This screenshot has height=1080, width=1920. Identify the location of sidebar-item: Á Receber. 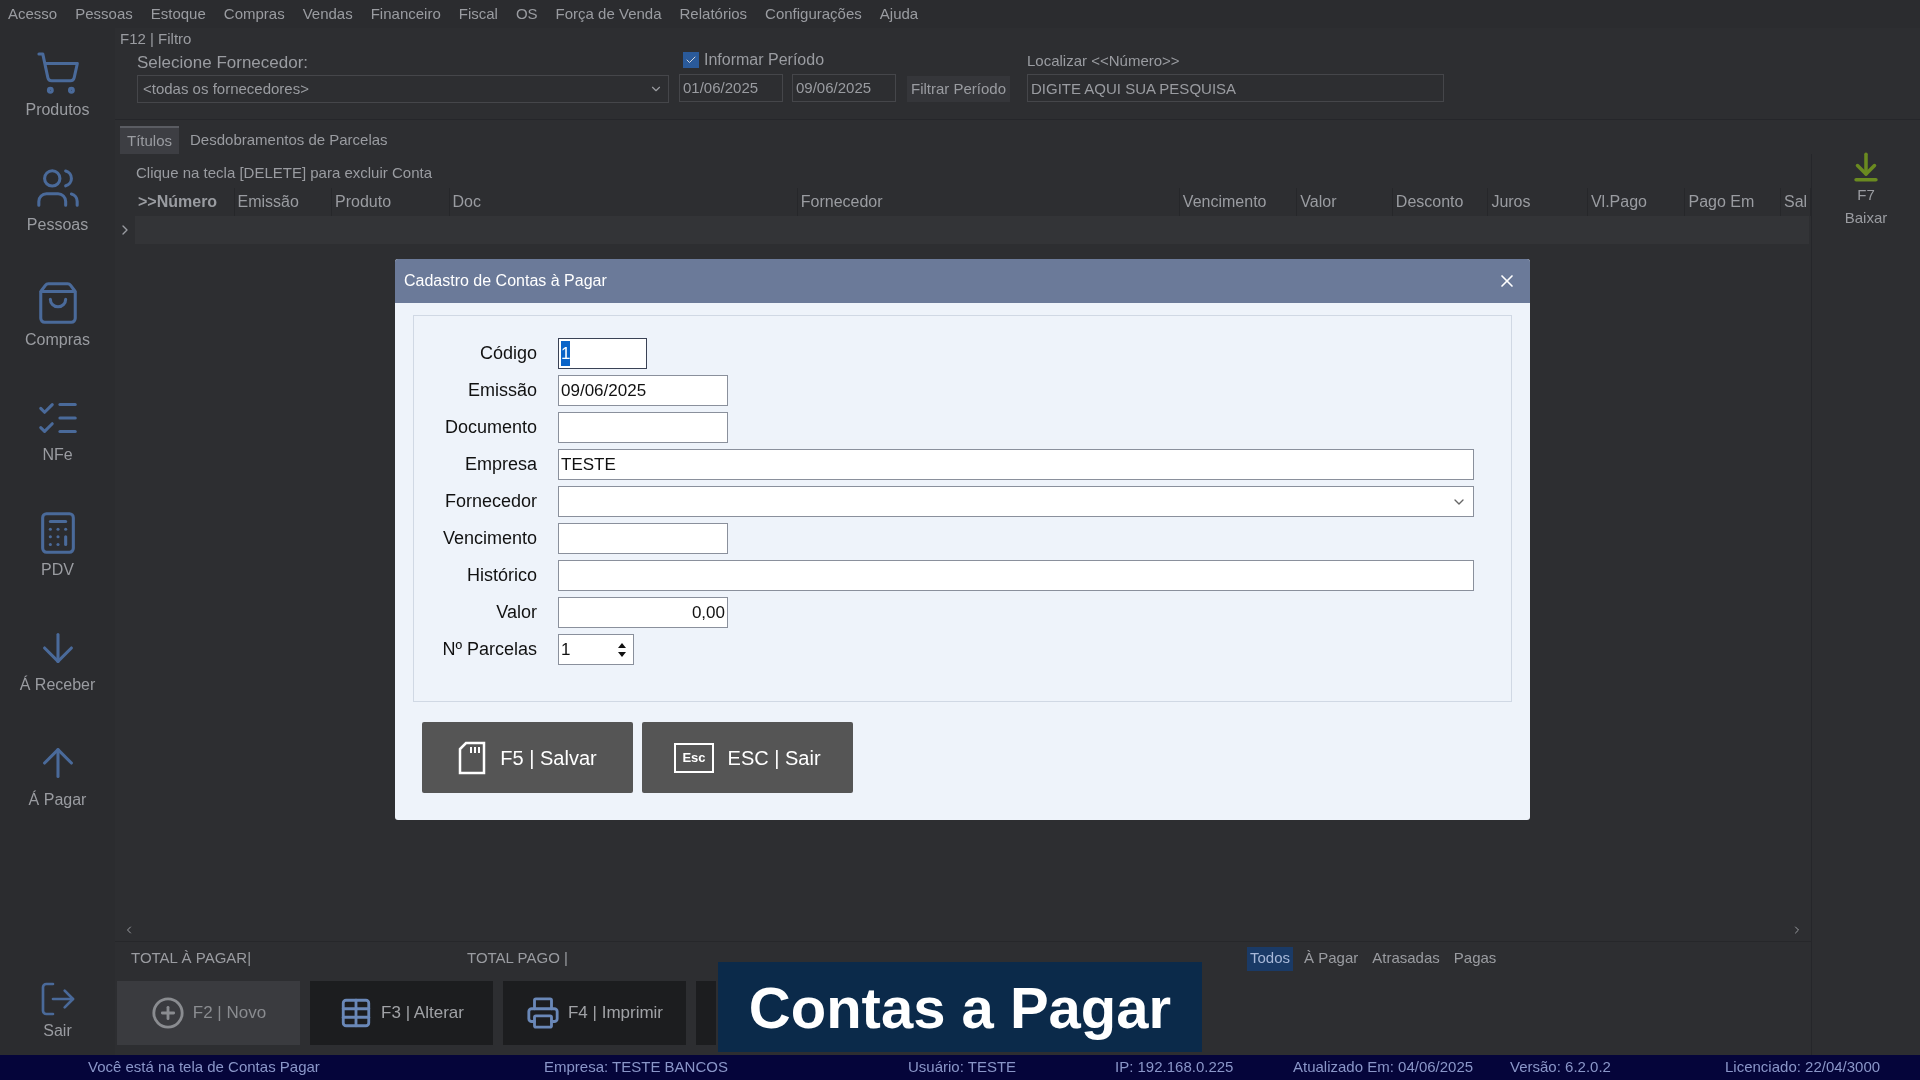
(57, 682).